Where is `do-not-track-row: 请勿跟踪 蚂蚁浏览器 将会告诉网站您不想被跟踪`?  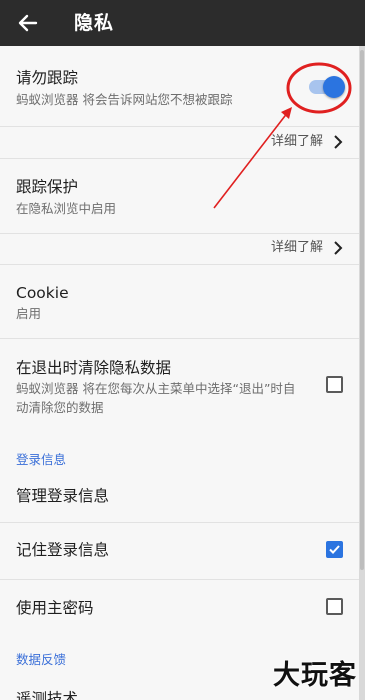 do-not-track-row: 请勿跟踪 蚂蚁浏览器 将会告诉网站您不想被跟踪 is located at coordinates (179, 86).